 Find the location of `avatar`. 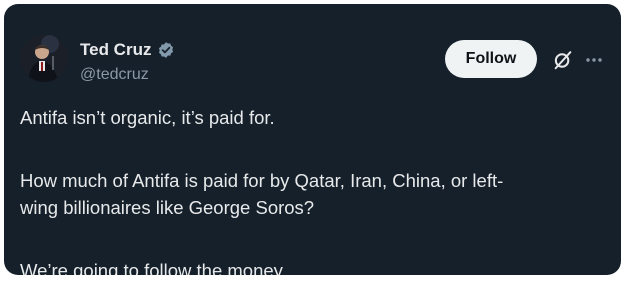

avatar is located at coordinates (44, 58).